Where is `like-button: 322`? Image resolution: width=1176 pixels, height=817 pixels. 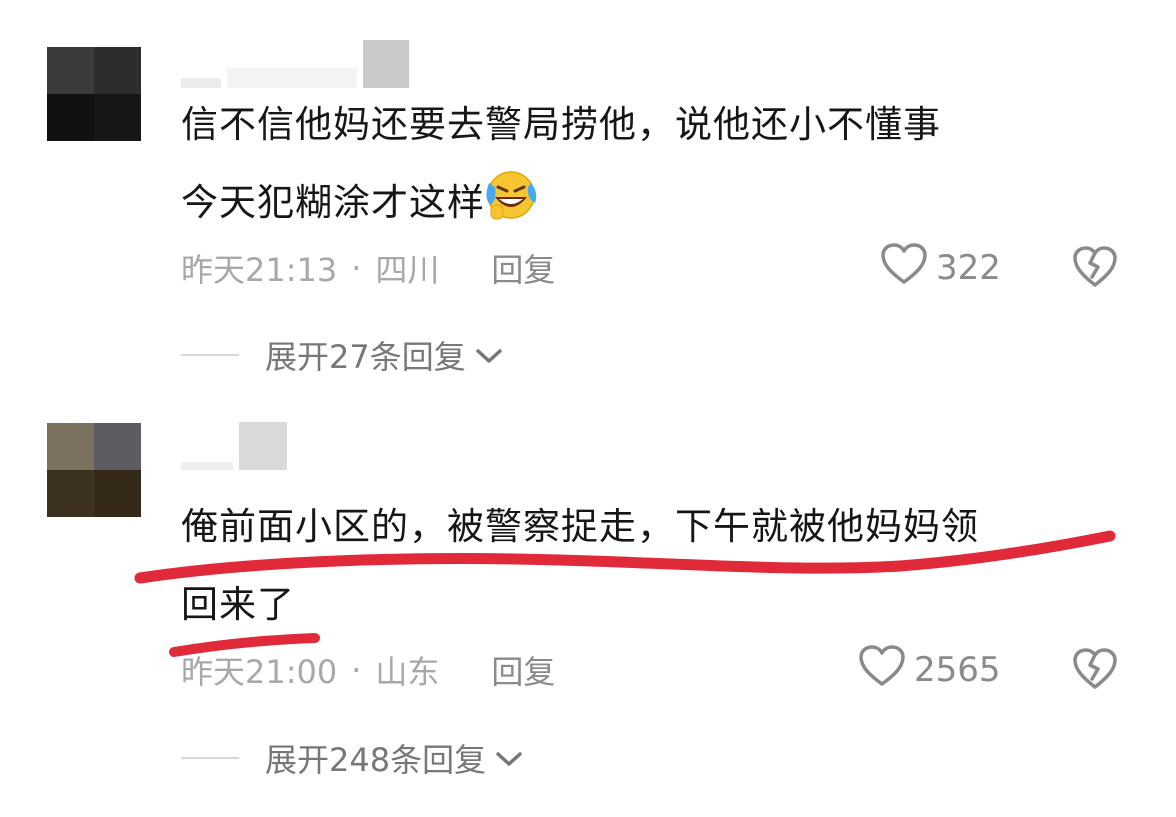
like-button: 322 is located at coordinates (940, 268).